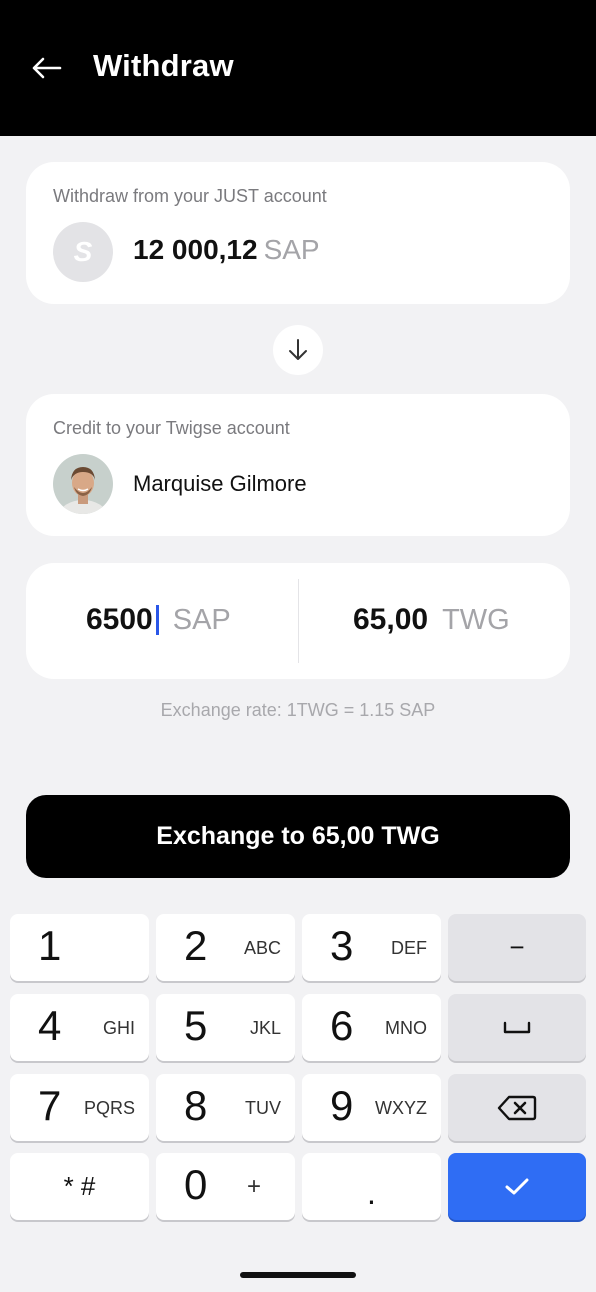 The height and width of the screenshot is (1292, 596). I want to click on star-hash-label: * #, so click(79, 1186).